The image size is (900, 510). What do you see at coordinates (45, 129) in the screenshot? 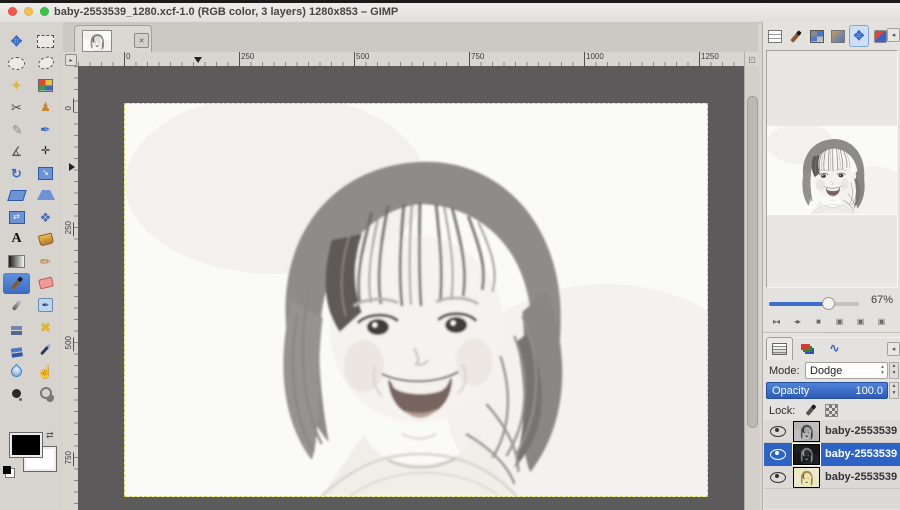
I see `paths-tool-button: ✒` at bounding box center [45, 129].